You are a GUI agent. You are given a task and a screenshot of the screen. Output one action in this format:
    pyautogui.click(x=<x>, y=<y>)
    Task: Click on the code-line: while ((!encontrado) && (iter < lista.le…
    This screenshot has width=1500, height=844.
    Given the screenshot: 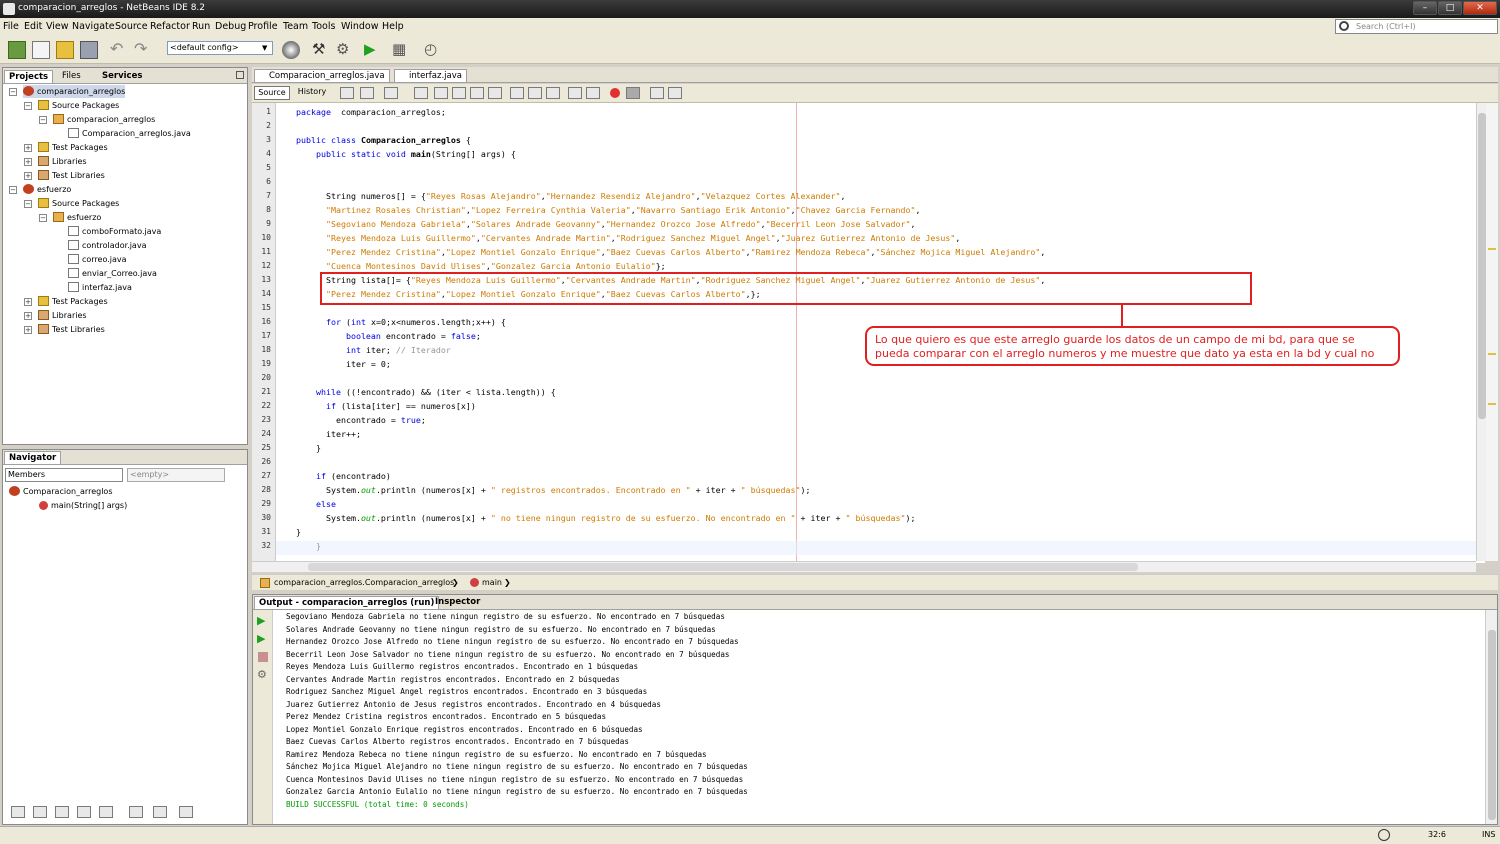 What is the action you would take?
    pyautogui.click(x=426, y=392)
    